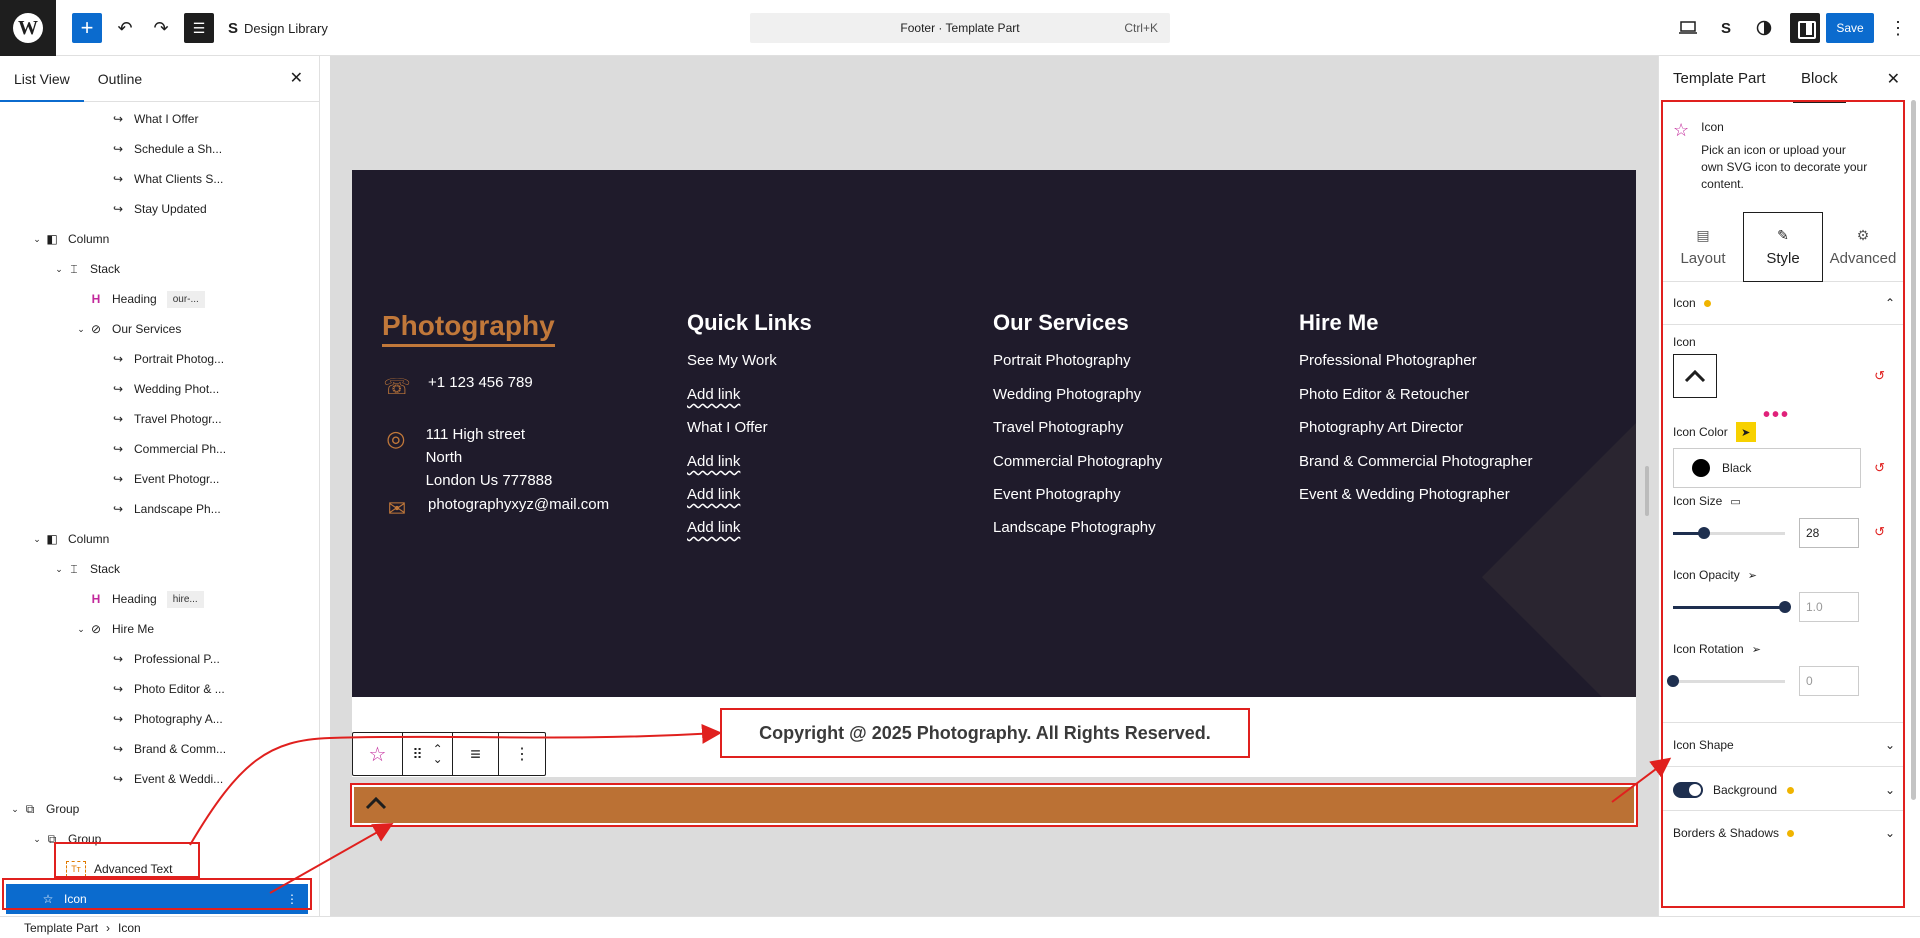 This screenshot has width=1920, height=938. Describe the element at coordinates (1726, 28) in the screenshot. I see `spectra-icon: S` at that location.